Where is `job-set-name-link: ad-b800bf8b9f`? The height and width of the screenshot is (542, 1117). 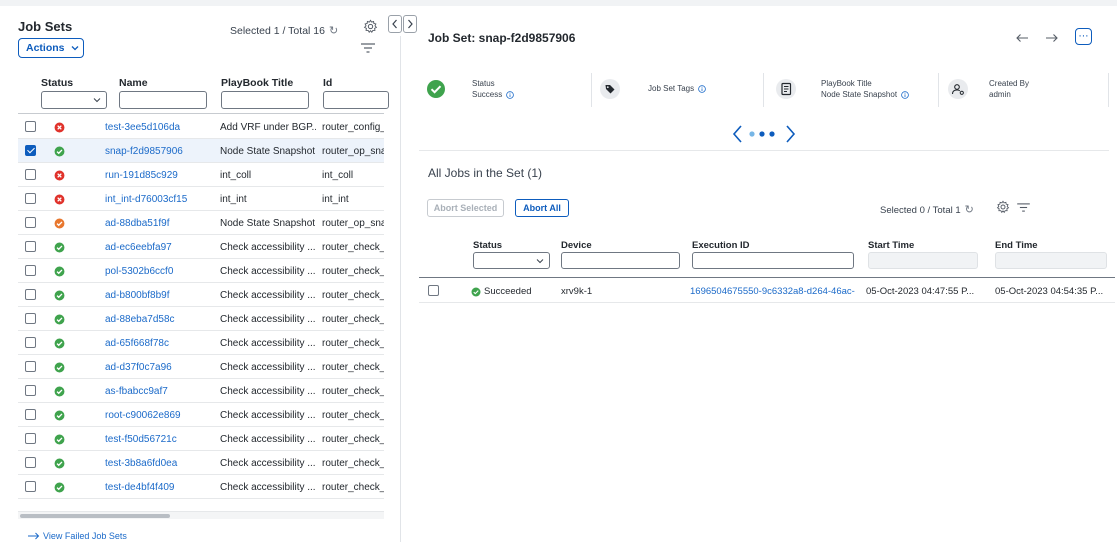
job-set-name-link: ad-b800bf8b9f is located at coordinates (137, 295).